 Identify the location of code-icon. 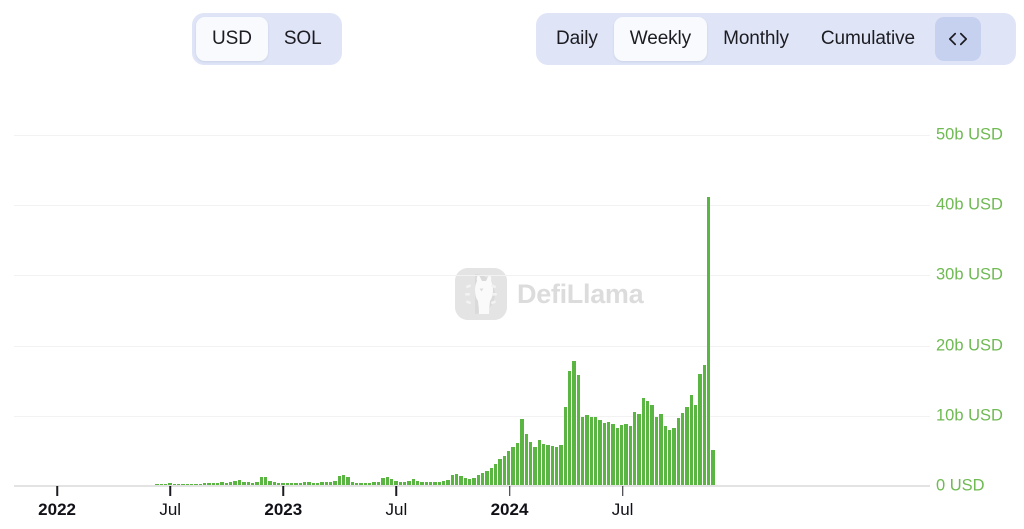
(958, 39).